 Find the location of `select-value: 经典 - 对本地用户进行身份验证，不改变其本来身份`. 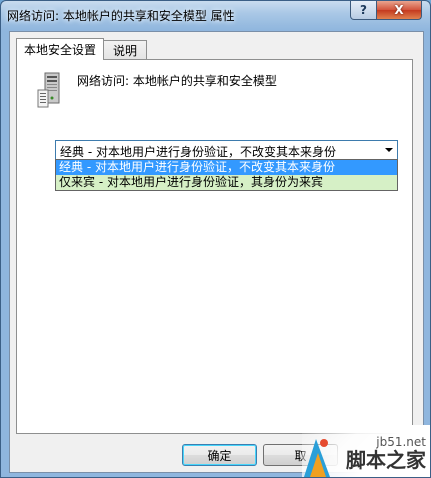

select-value: 经典 - 对本地用户进行身份验证，不改变其本来身份 is located at coordinates (198, 152).